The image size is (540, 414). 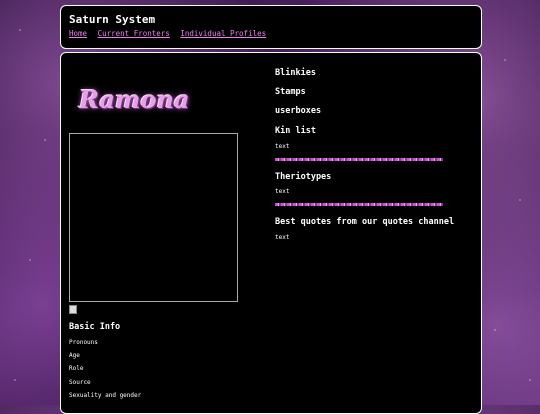 What do you see at coordinates (153, 217) in the screenshot?
I see `profile-image-placeholder` at bounding box center [153, 217].